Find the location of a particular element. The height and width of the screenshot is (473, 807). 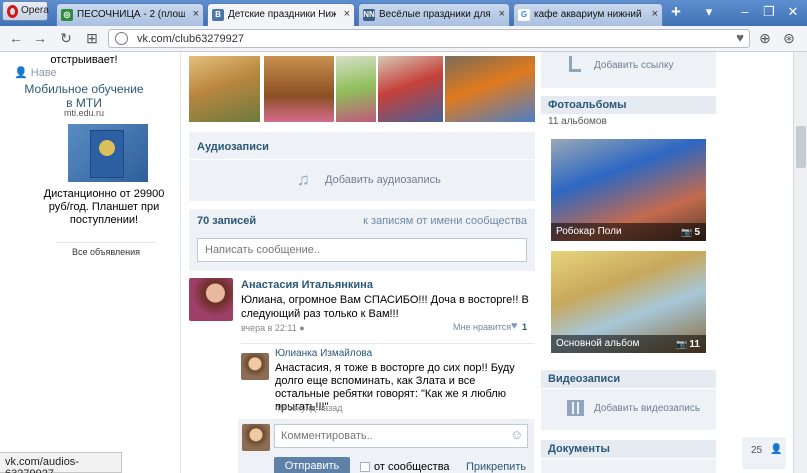

opera-menu-button: Opera is located at coordinates (25, 11).